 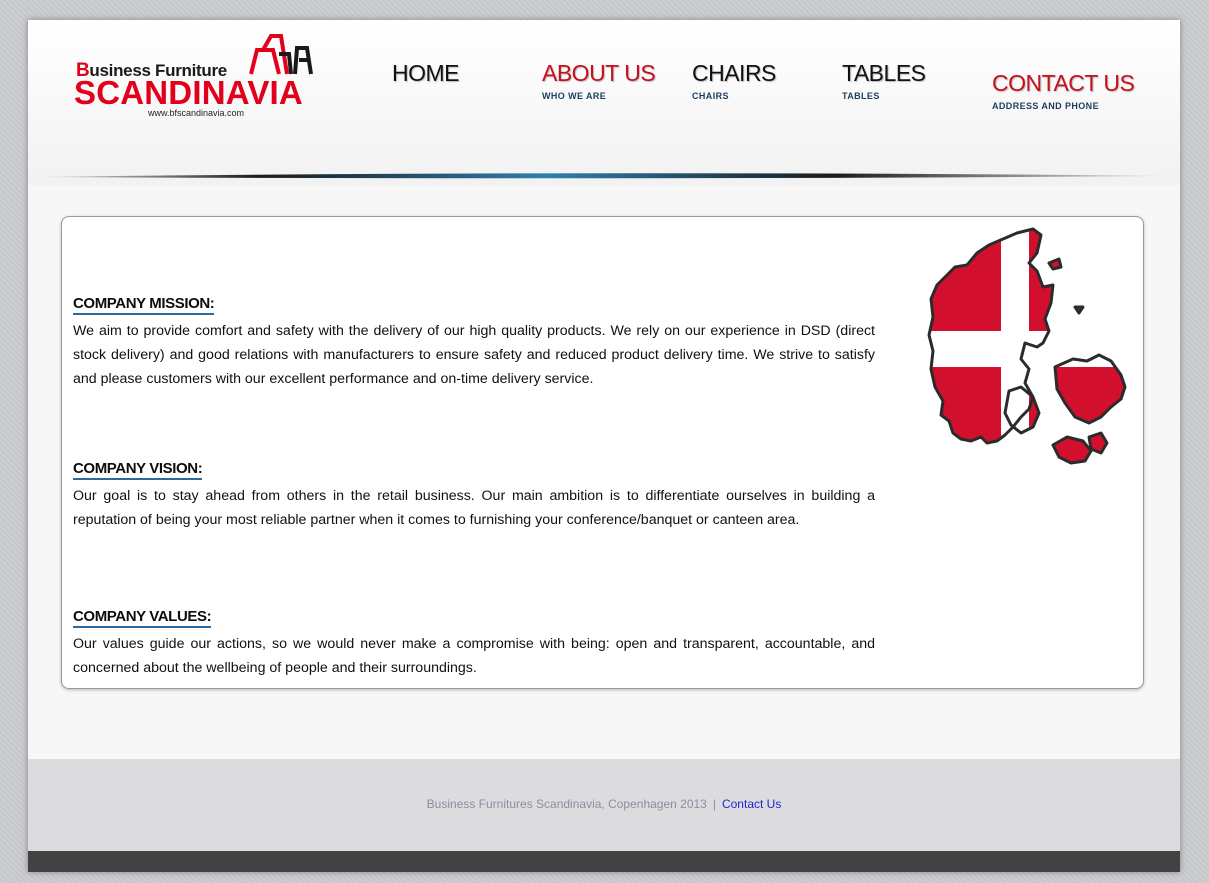 I want to click on nav-home: HOME, so click(x=426, y=73).